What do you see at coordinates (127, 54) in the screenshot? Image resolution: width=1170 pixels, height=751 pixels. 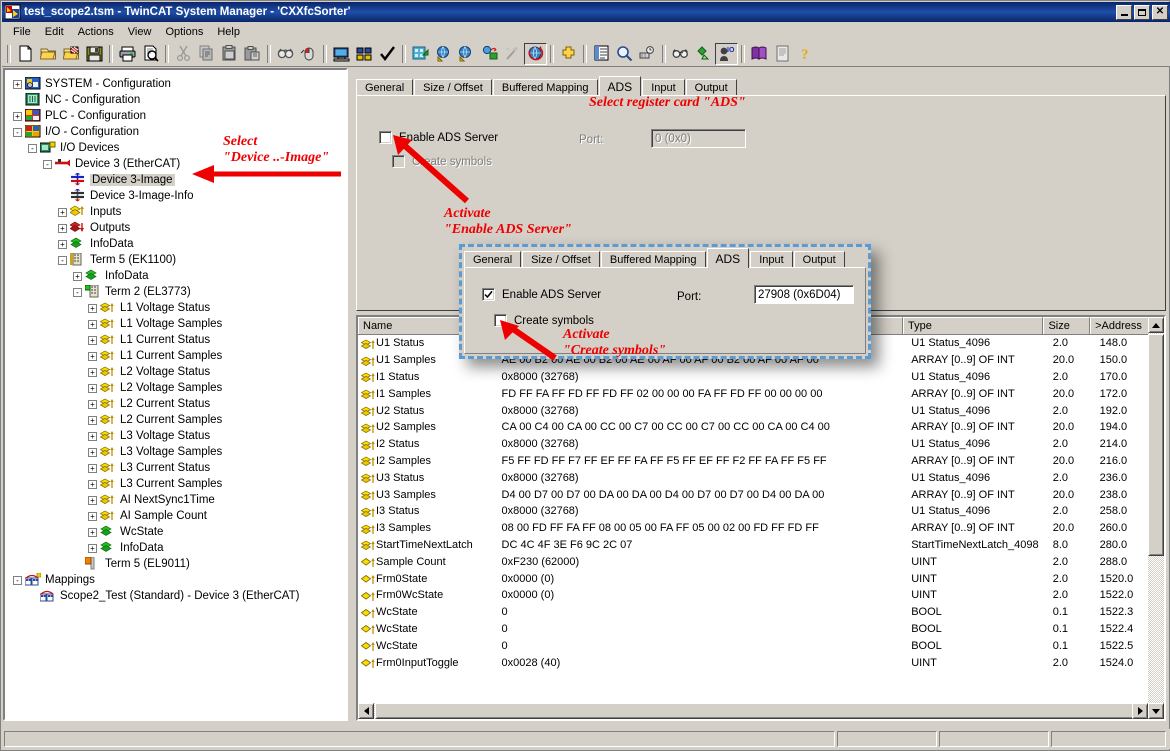 I see `print-icon` at bounding box center [127, 54].